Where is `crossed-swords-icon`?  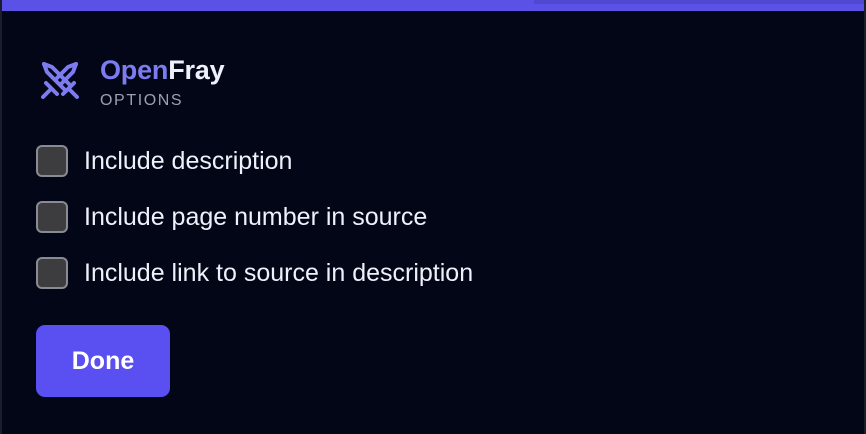 crossed-swords-icon is located at coordinates (60, 80).